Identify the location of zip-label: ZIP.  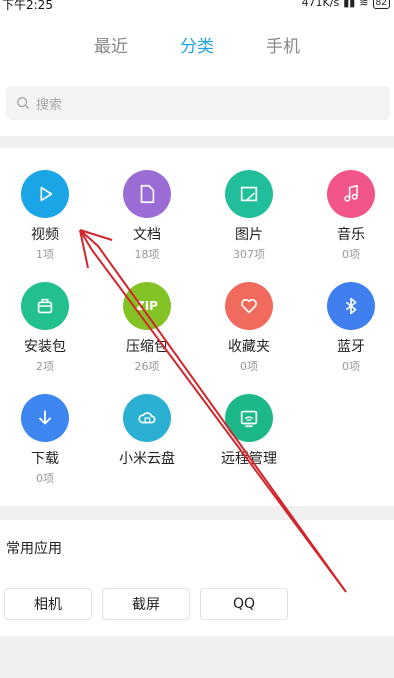
(147, 306).